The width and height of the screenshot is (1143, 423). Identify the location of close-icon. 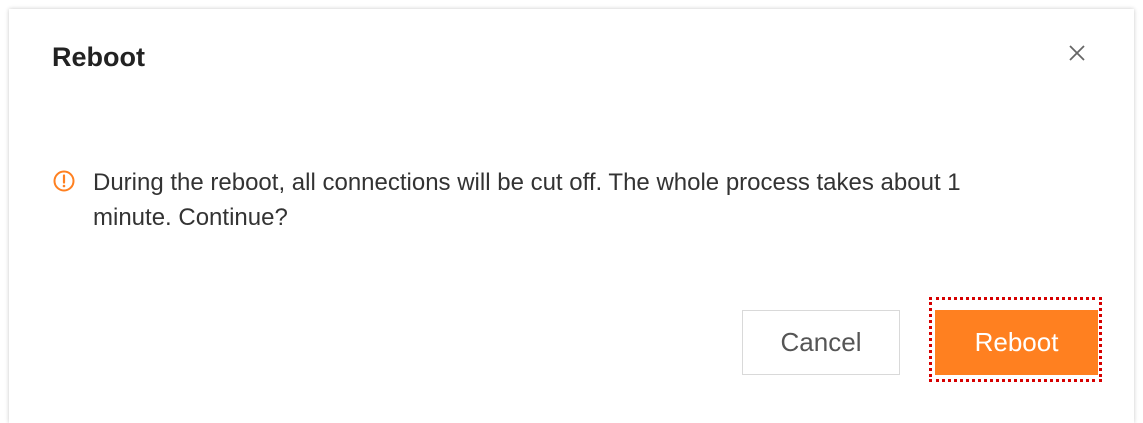
(1077, 53).